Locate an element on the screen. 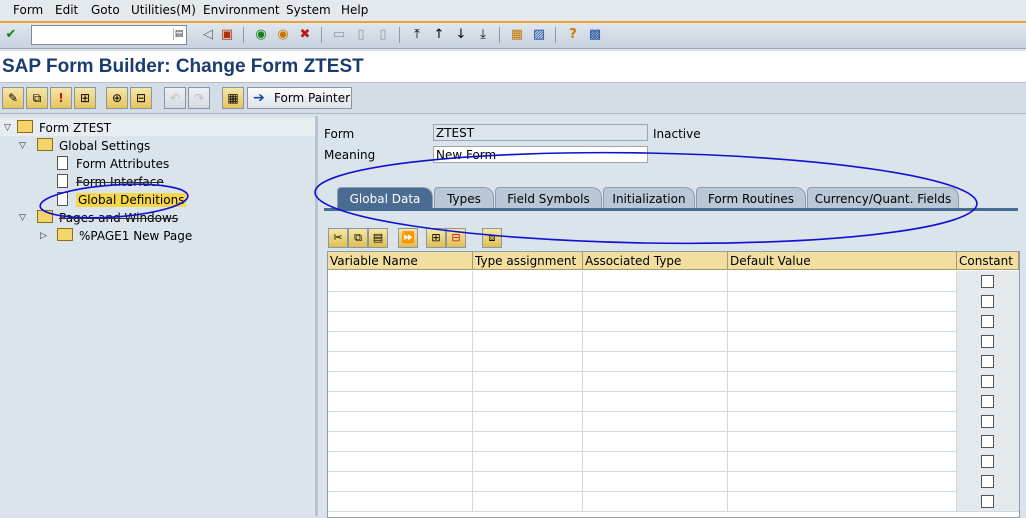 The height and width of the screenshot is (518, 1026). add-row-icon: ⊞ is located at coordinates (436, 238).